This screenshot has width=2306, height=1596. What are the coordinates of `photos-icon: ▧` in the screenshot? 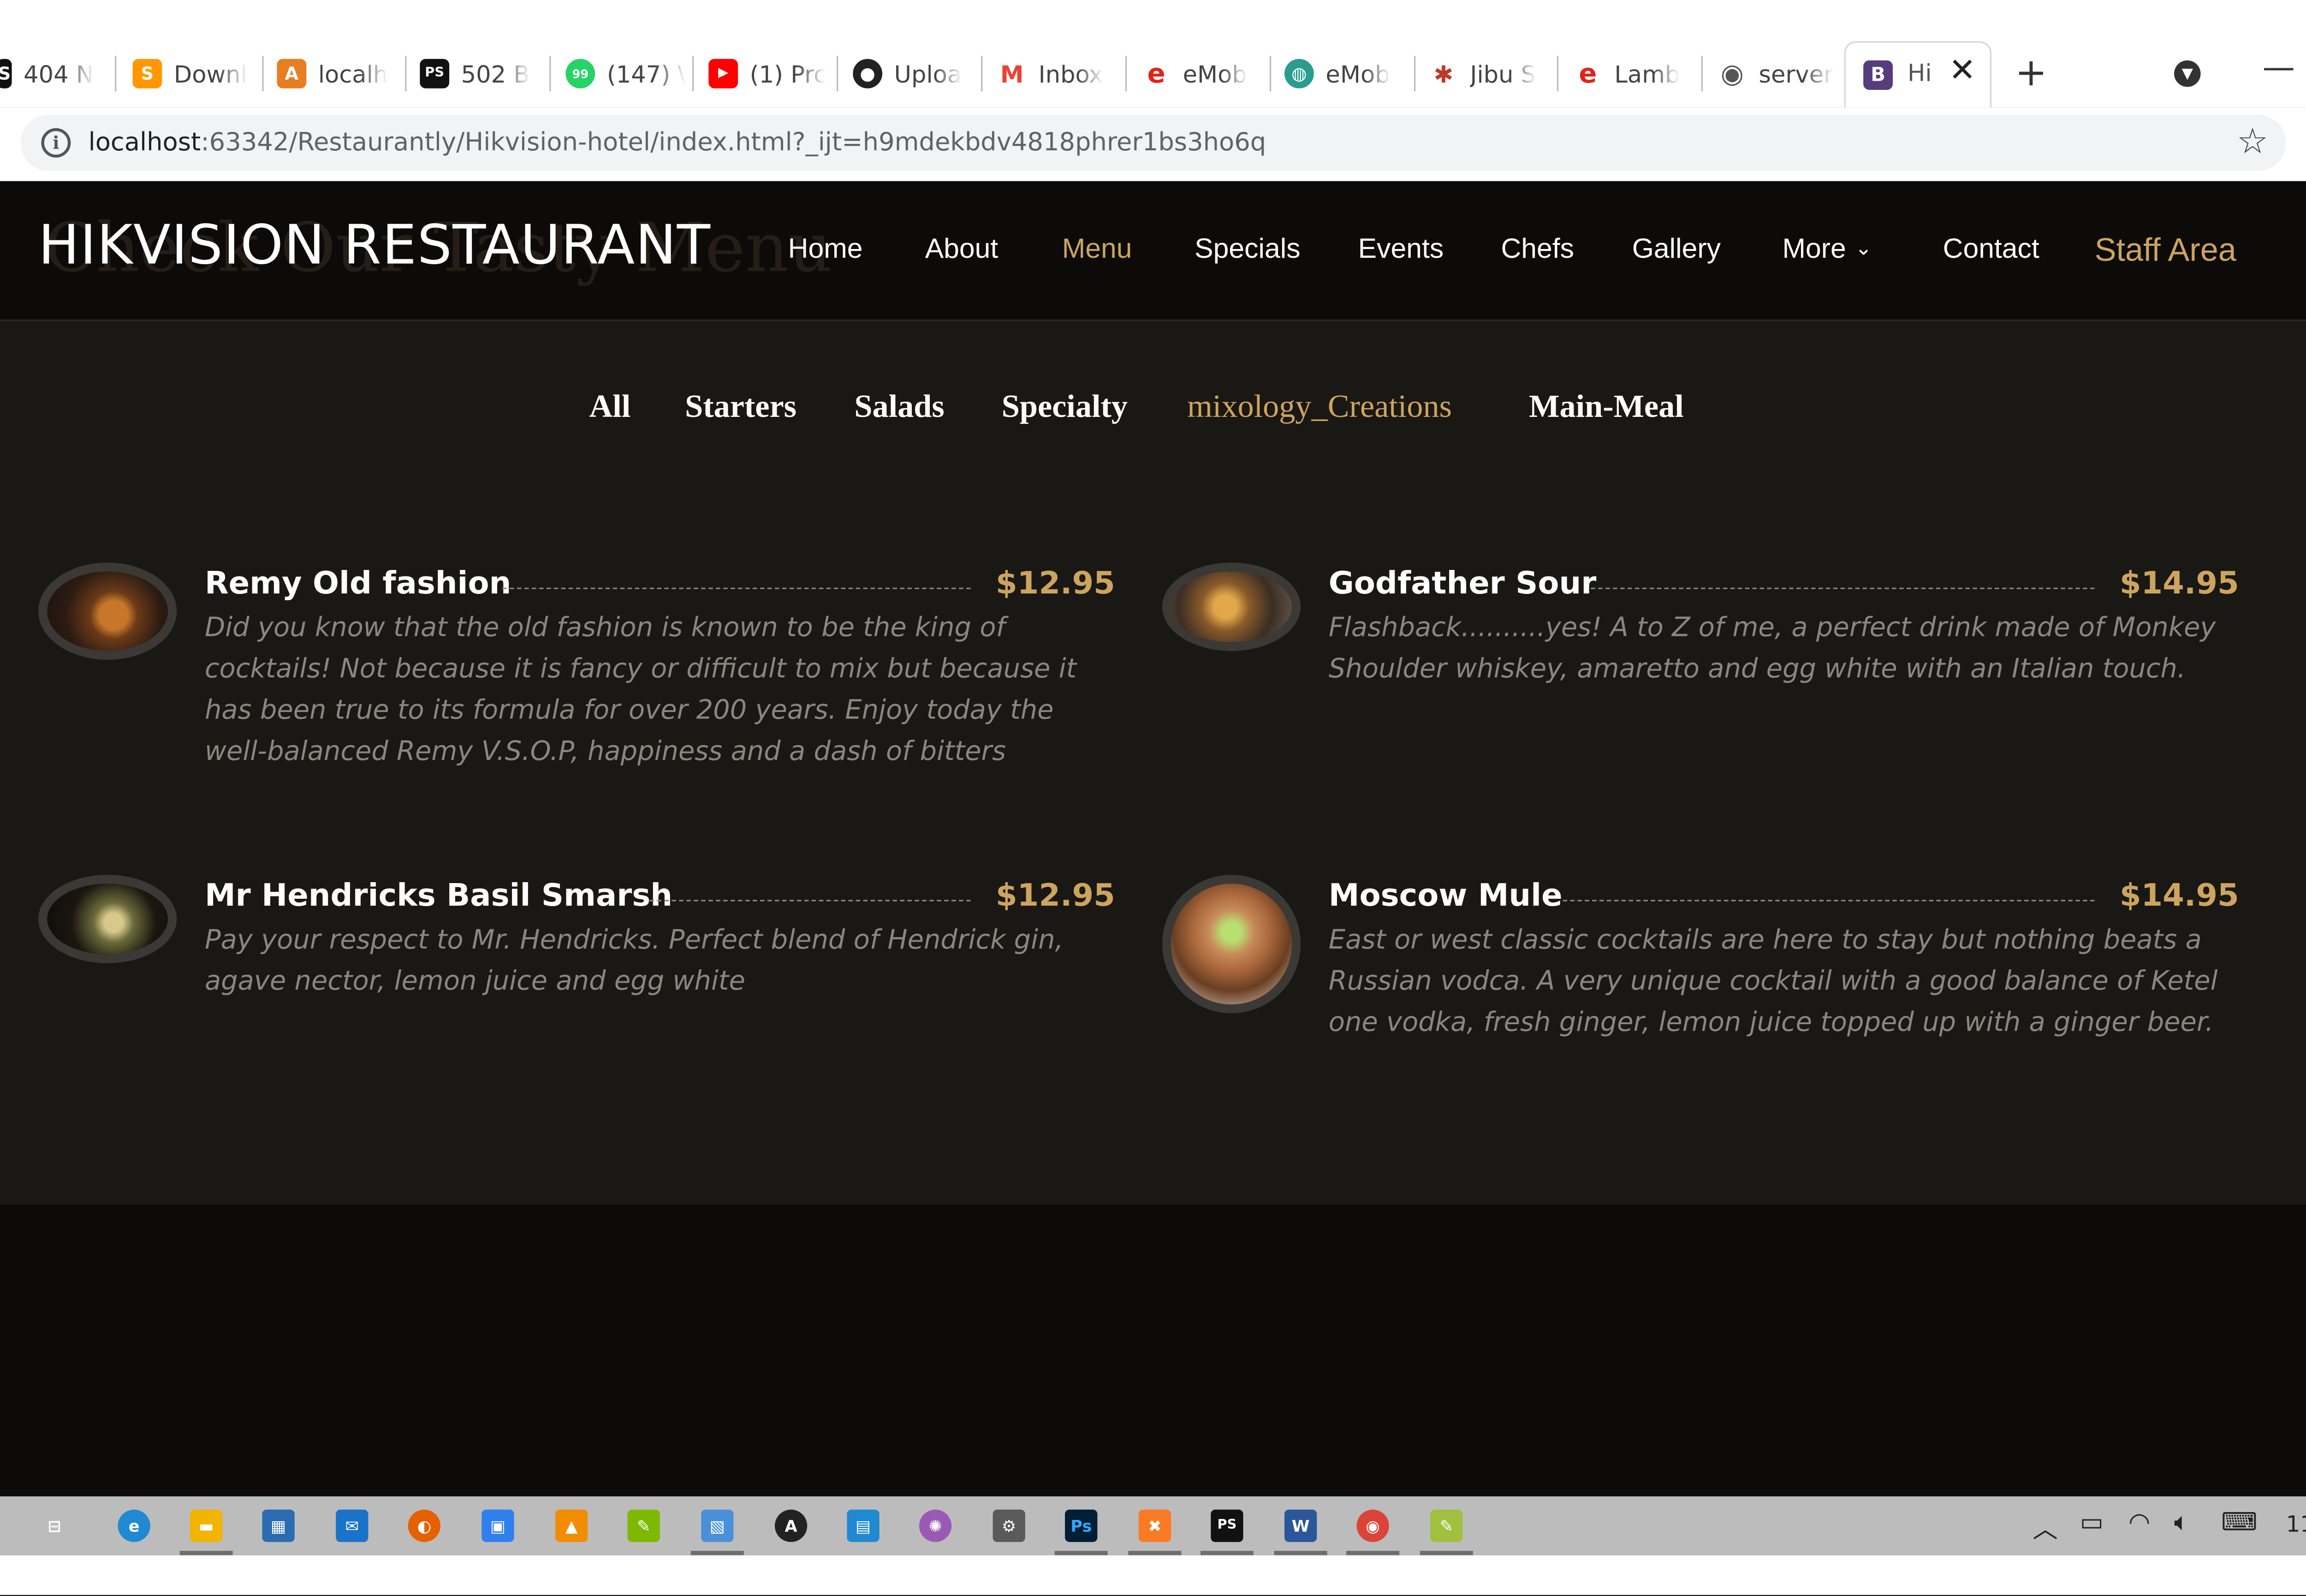 It's located at (717, 1525).